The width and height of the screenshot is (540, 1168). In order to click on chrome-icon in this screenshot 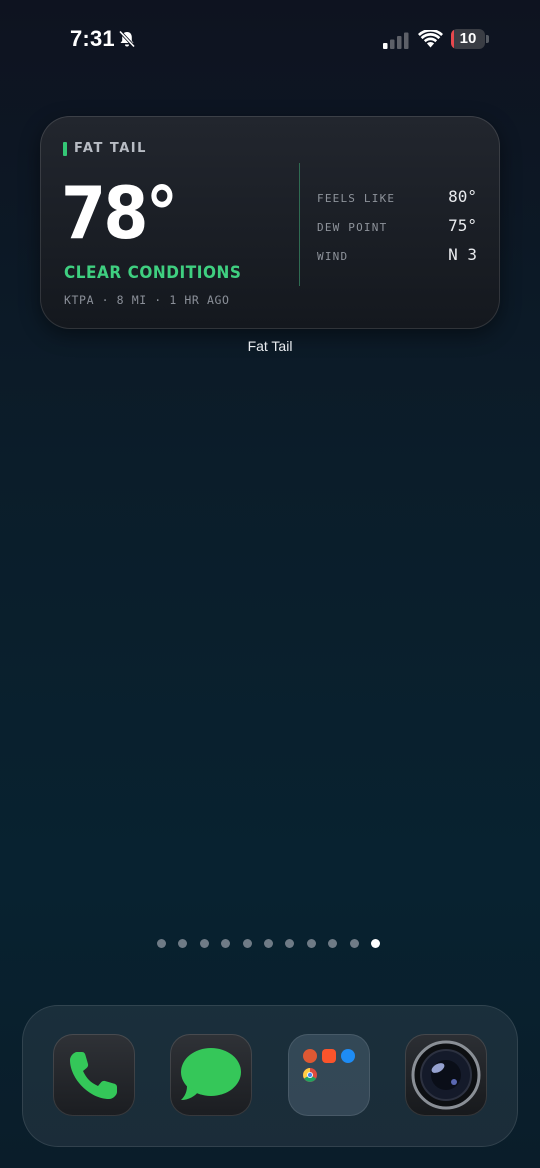, I will do `click(310, 1075)`.